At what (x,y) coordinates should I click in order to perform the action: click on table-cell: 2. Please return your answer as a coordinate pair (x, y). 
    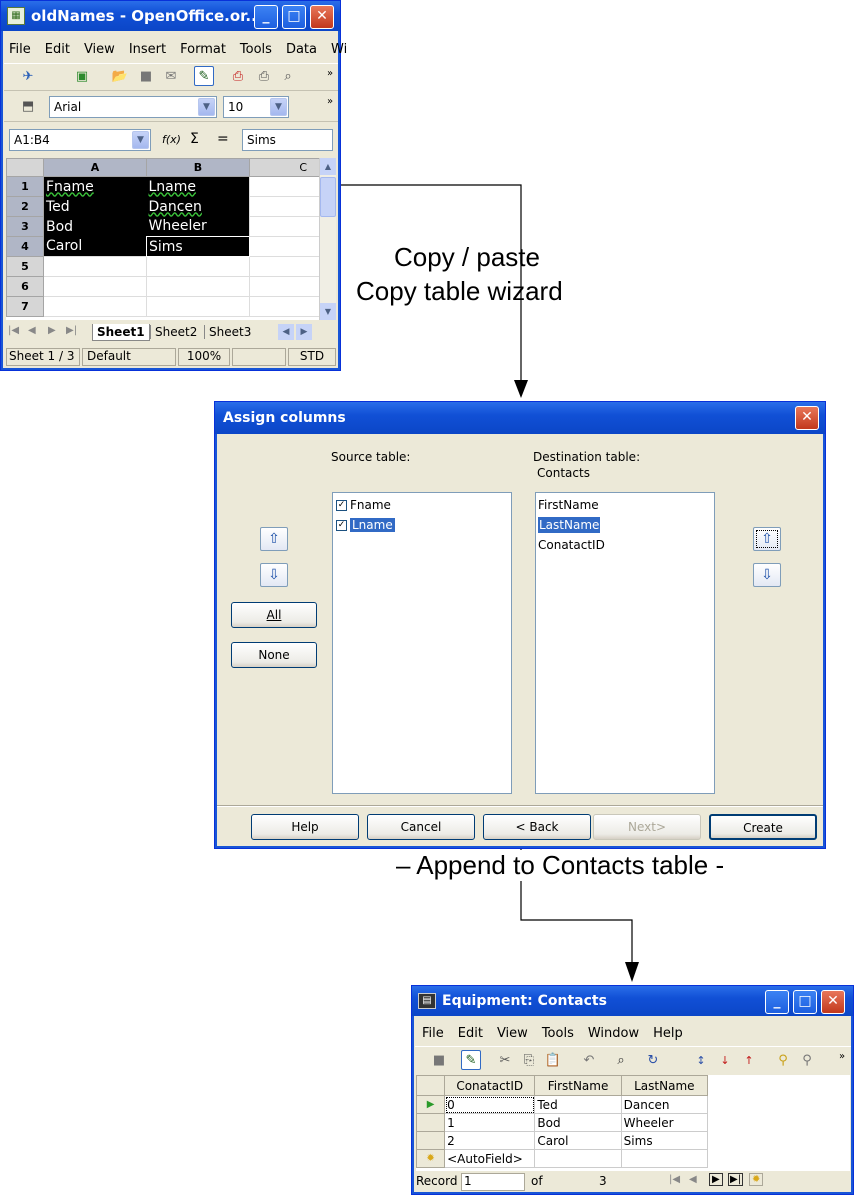
    Looking at the image, I should click on (490, 1140).